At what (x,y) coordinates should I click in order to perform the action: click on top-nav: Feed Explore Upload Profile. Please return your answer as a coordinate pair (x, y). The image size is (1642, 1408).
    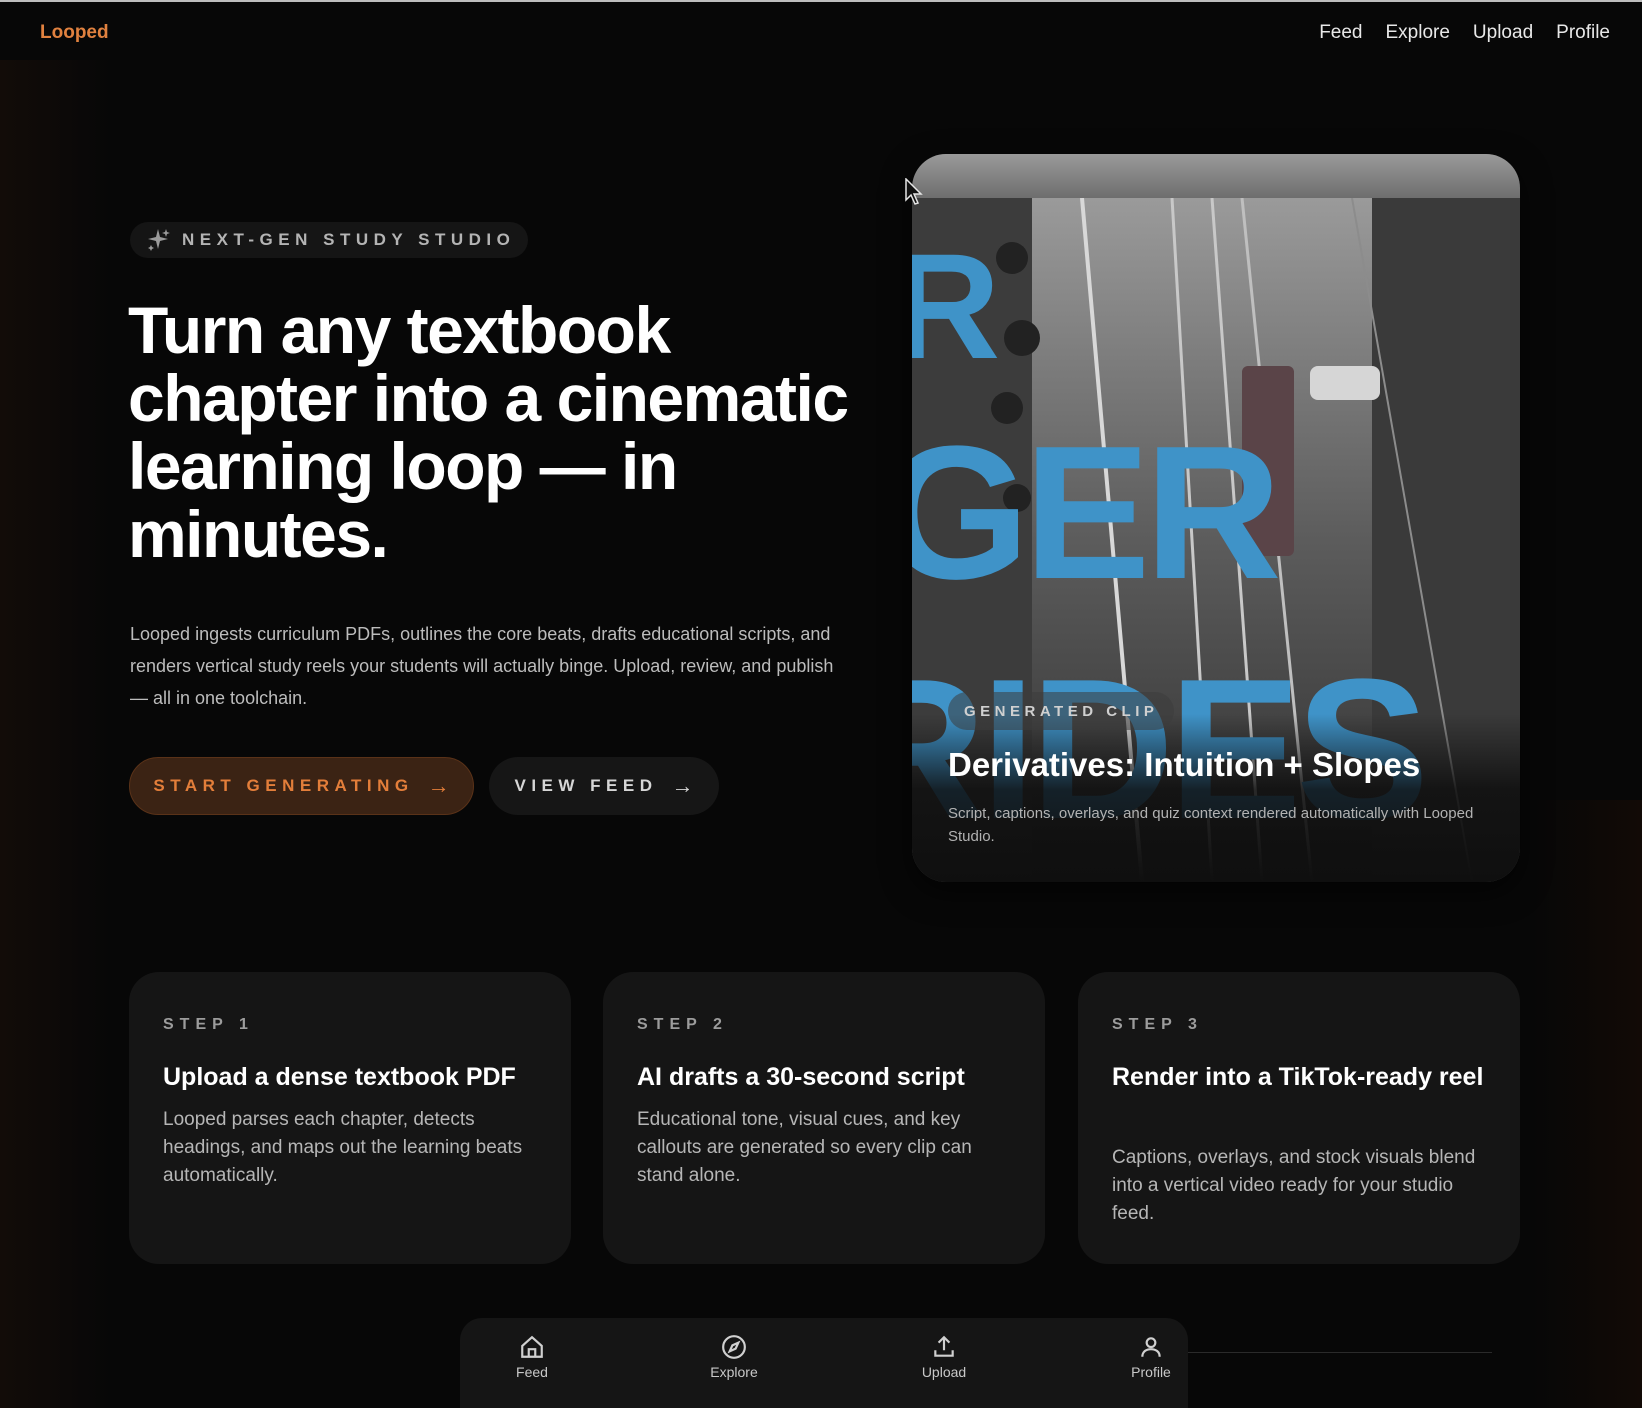
    Looking at the image, I should click on (1464, 33).